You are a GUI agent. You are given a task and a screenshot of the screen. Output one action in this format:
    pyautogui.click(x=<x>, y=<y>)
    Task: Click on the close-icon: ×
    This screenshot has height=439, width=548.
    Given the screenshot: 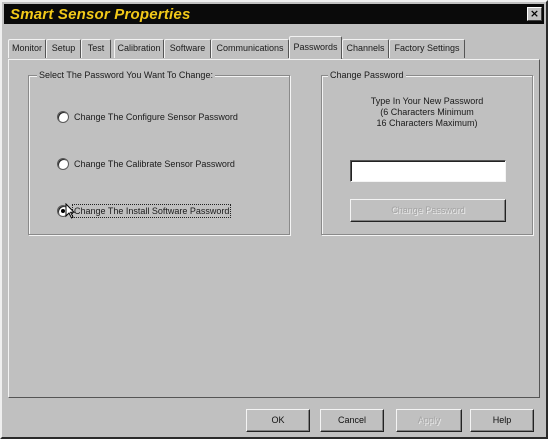 What is the action you would take?
    pyautogui.click(x=534, y=13)
    